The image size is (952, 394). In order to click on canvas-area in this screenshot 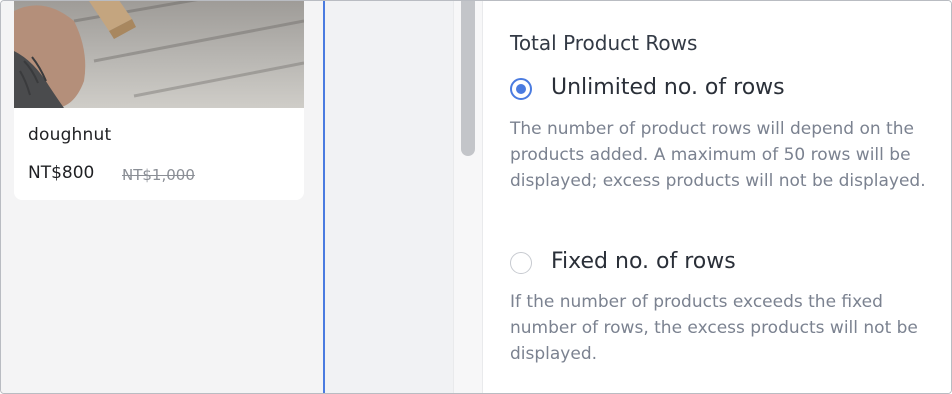, I will do `click(389, 197)`.